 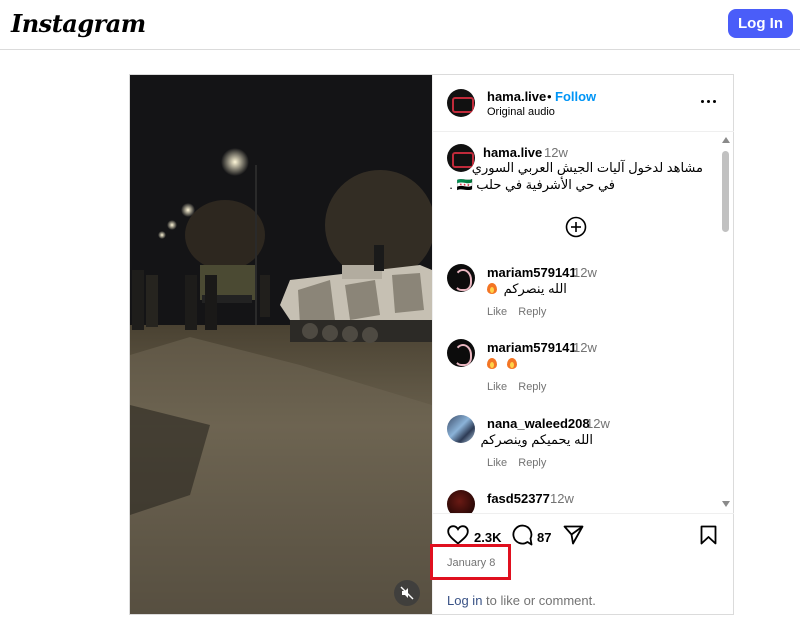 I want to click on login-prompt: Log in to like or comment., so click(x=521, y=600).